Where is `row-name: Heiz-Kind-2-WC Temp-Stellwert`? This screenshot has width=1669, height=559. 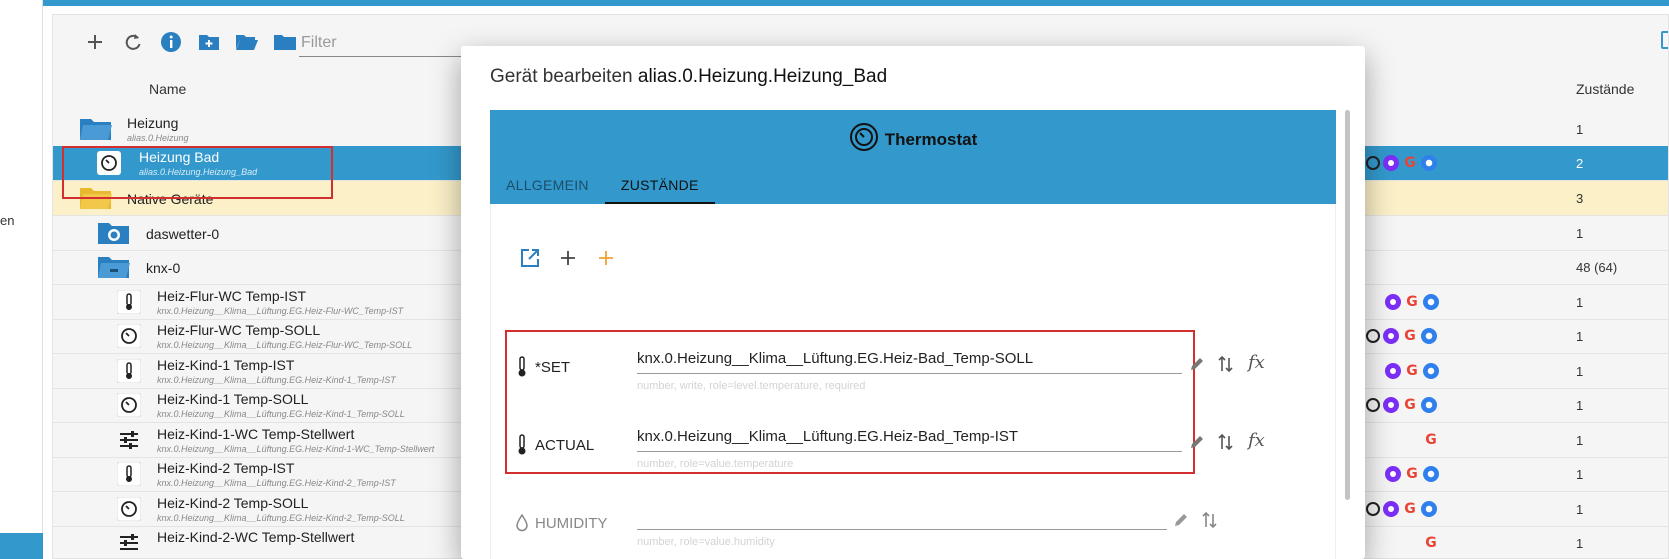
row-name: Heiz-Kind-2-WC Temp-Stellwert is located at coordinates (256, 537).